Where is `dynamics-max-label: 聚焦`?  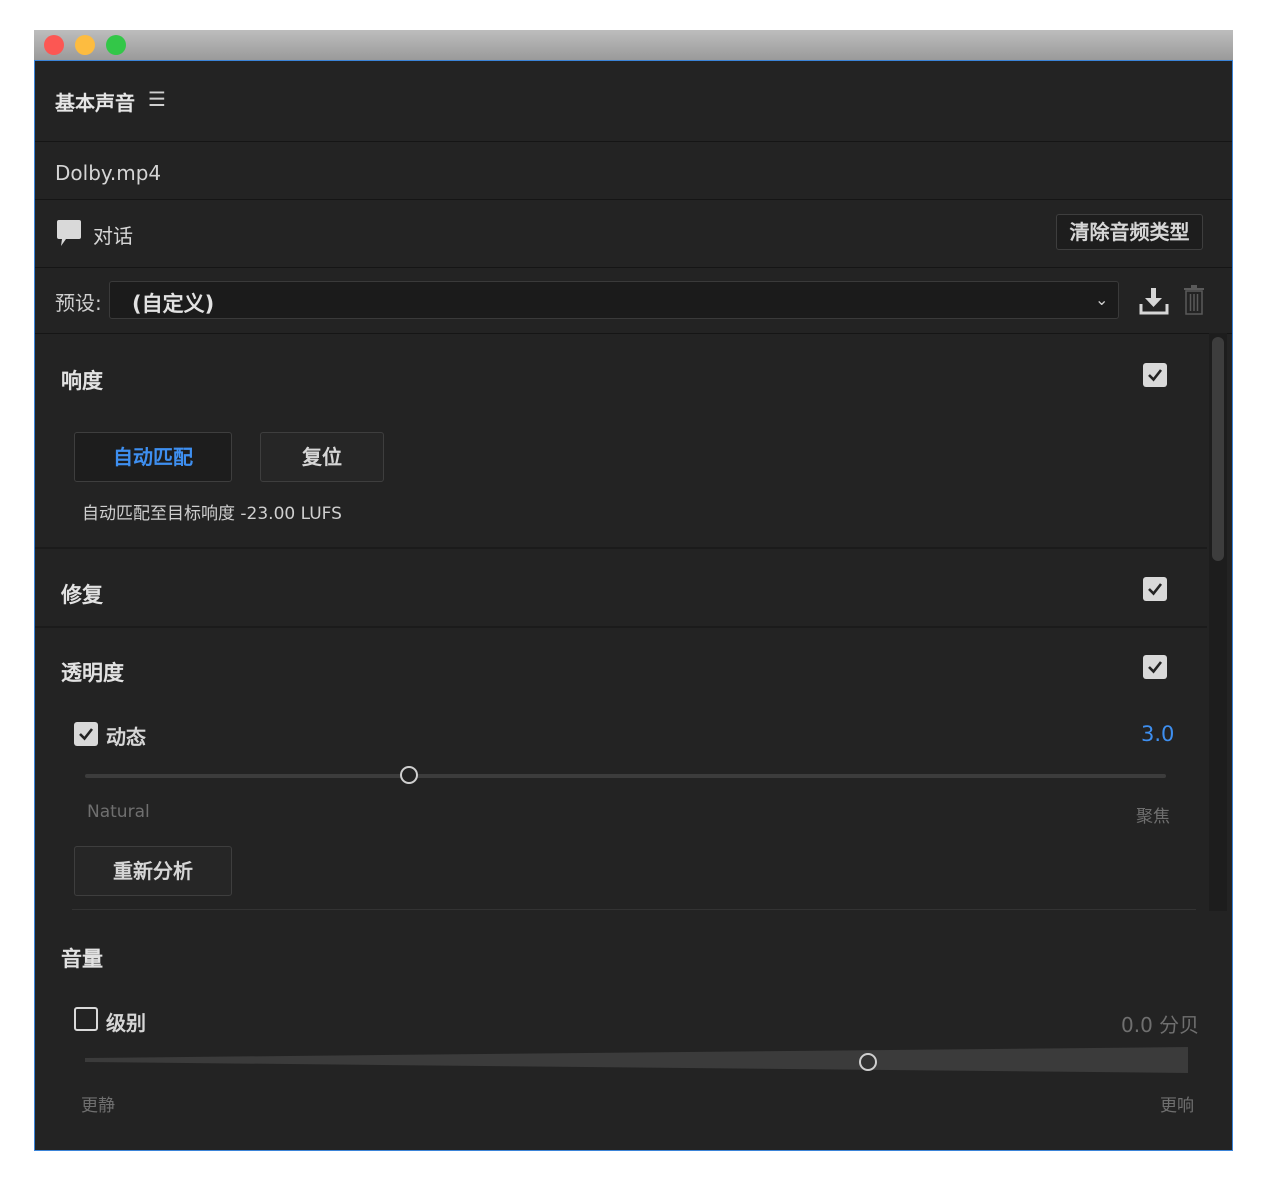
dynamics-max-label: 聚焦 is located at coordinates (1153, 817).